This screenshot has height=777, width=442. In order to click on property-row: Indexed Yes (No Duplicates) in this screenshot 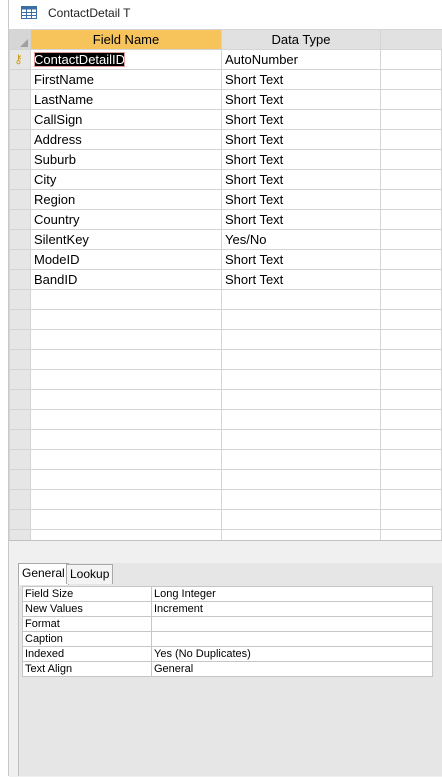, I will do `click(227, 654)`.